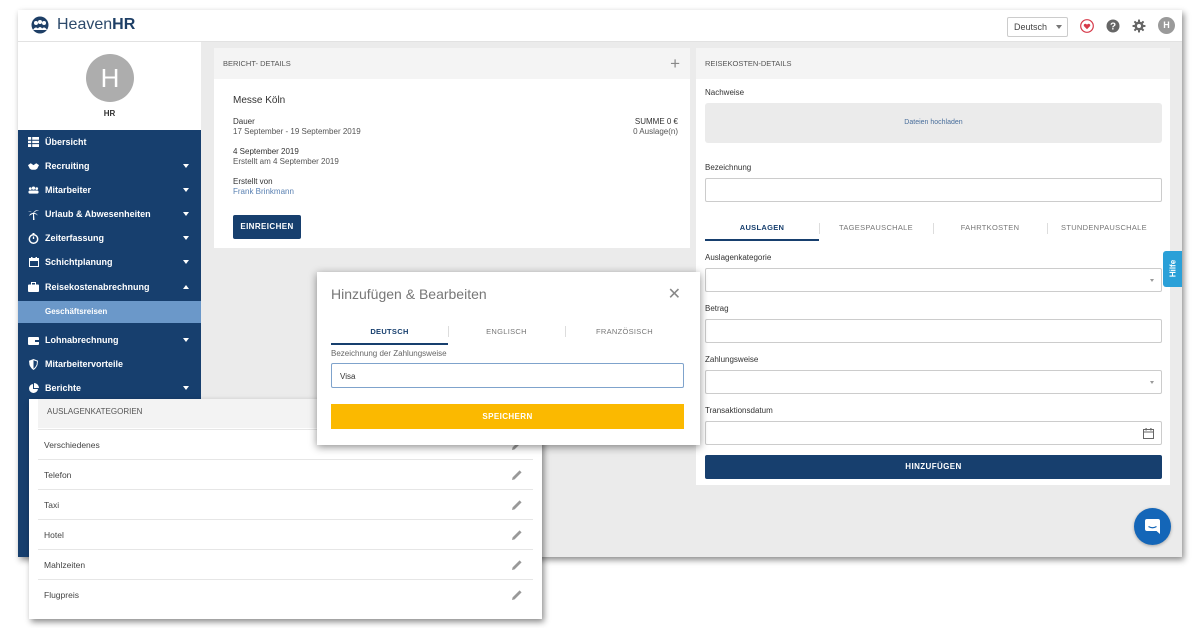 The image size is (1200, 628). Describe the element at coordinates (33, 287) in the screenshot. I see `suitcase-icon` at that location.